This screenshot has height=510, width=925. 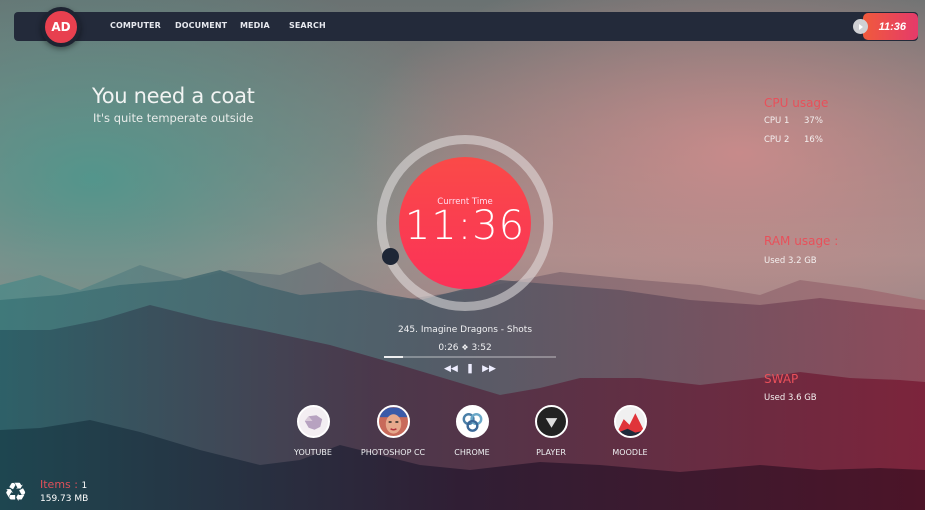 What do you see at coordinates (551, 452) in the screenshot?
I see `app-label: PLAYER` at bounding box center [551, 452].